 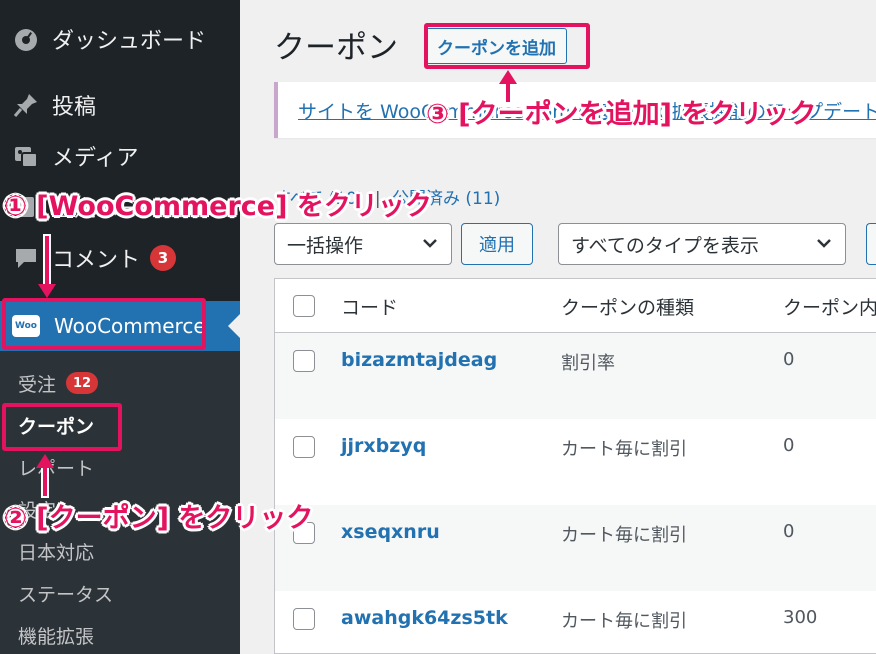 I want to click on coupon-code-link: awahgk64zs5tk, so click(x=424, y=618).